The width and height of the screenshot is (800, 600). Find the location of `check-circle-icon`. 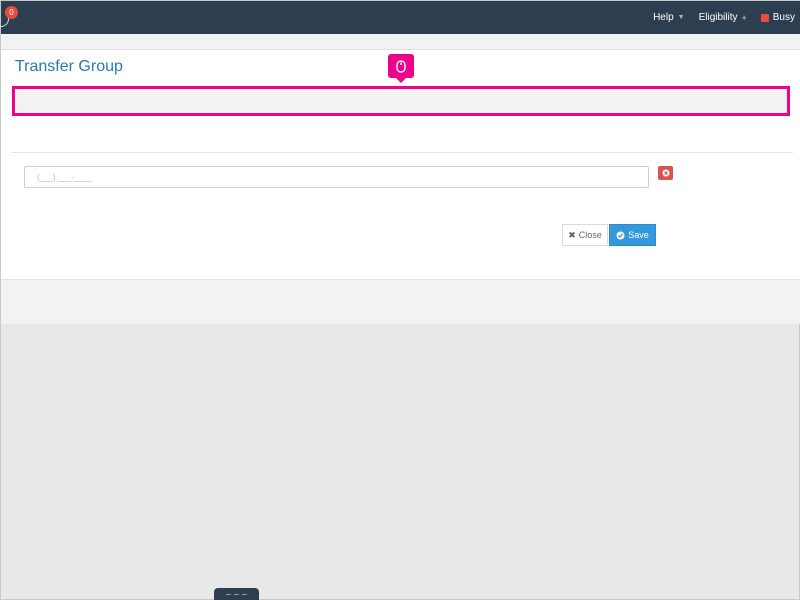

check-circle-icon is located at coordinates (620, 235).